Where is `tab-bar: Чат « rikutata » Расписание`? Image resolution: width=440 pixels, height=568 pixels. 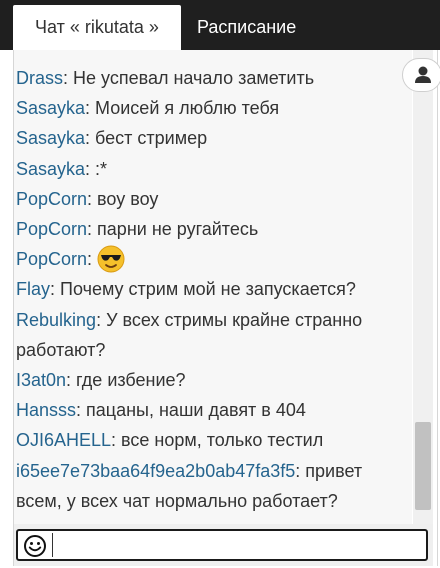
tab-bar: Чат « rikutata » Расписание is located at coordinates (220, 25).